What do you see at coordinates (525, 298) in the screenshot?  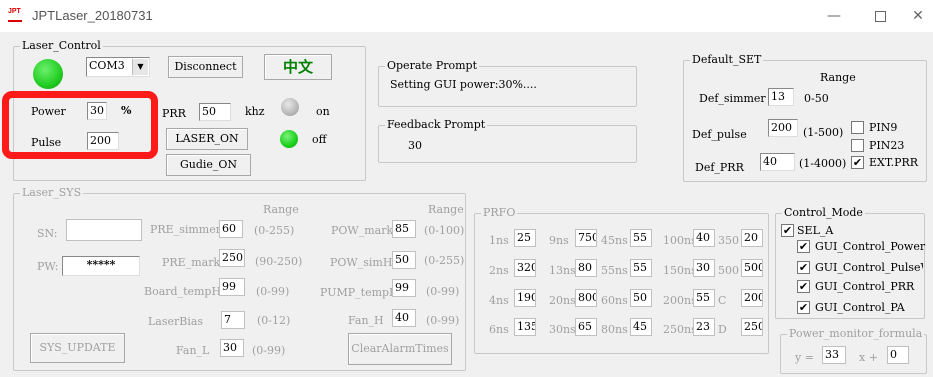 I see `prfo-input-r3-c1: 190` at bounding box center [525, 298].